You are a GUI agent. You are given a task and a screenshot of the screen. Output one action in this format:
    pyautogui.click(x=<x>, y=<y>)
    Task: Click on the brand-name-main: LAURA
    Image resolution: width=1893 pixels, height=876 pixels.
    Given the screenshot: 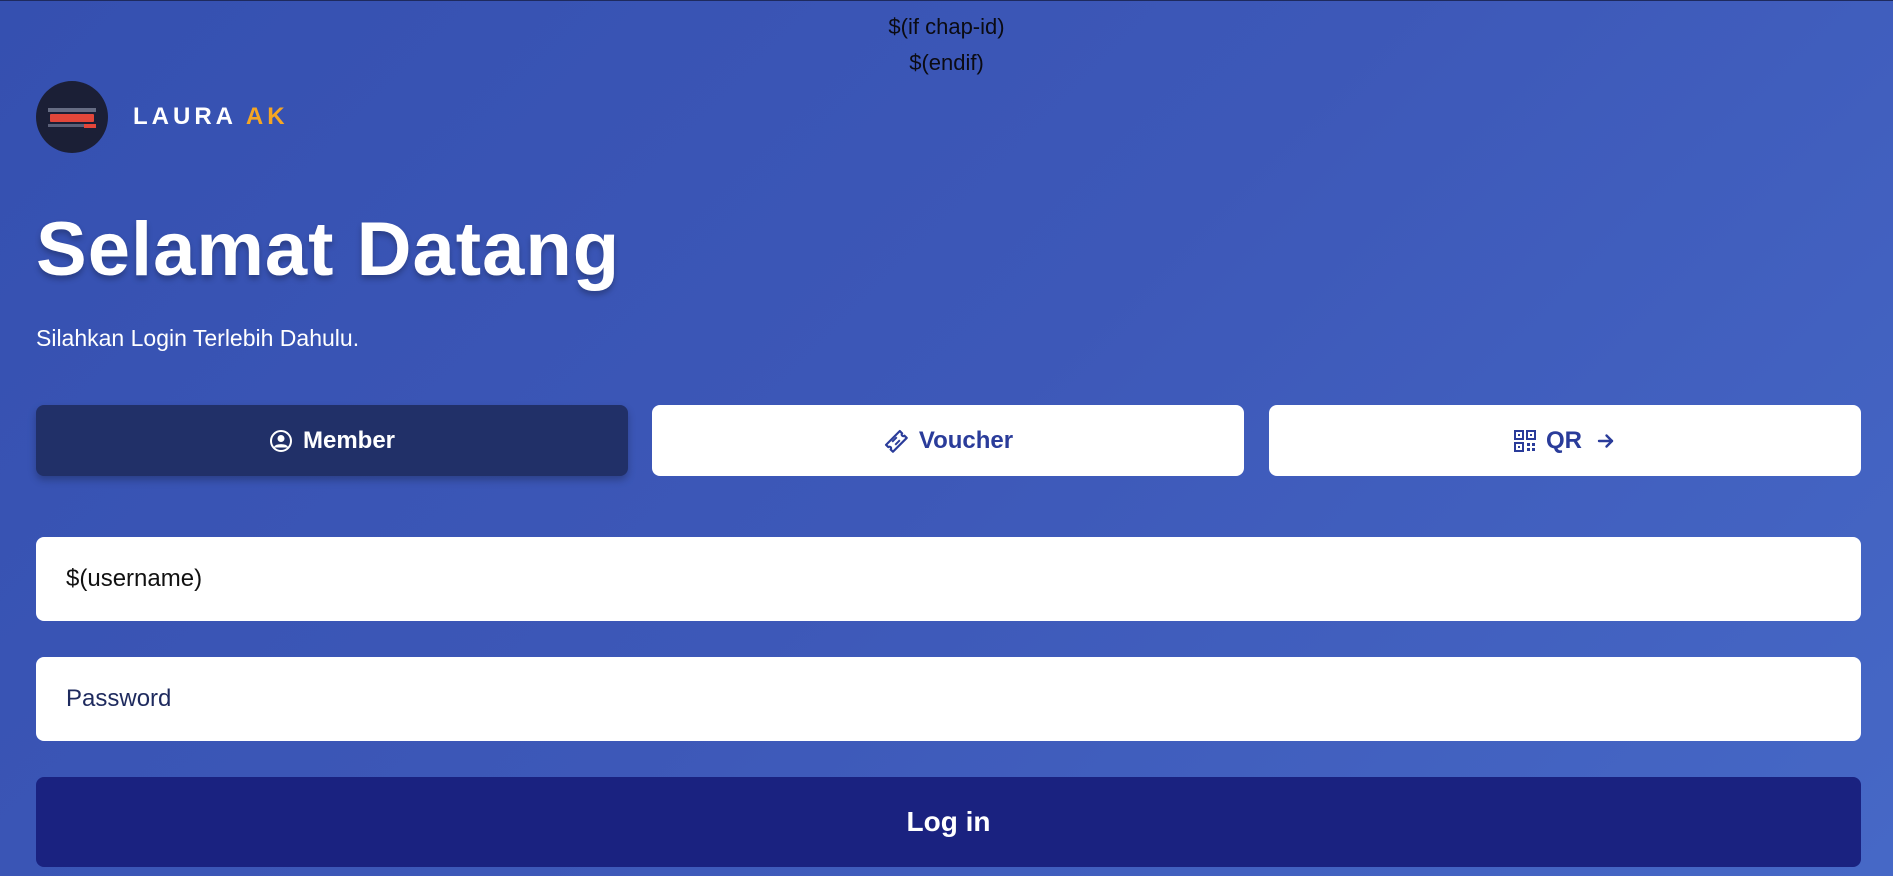 What is the action you would take?
    pyautogui.click(x=185, y=116)
    